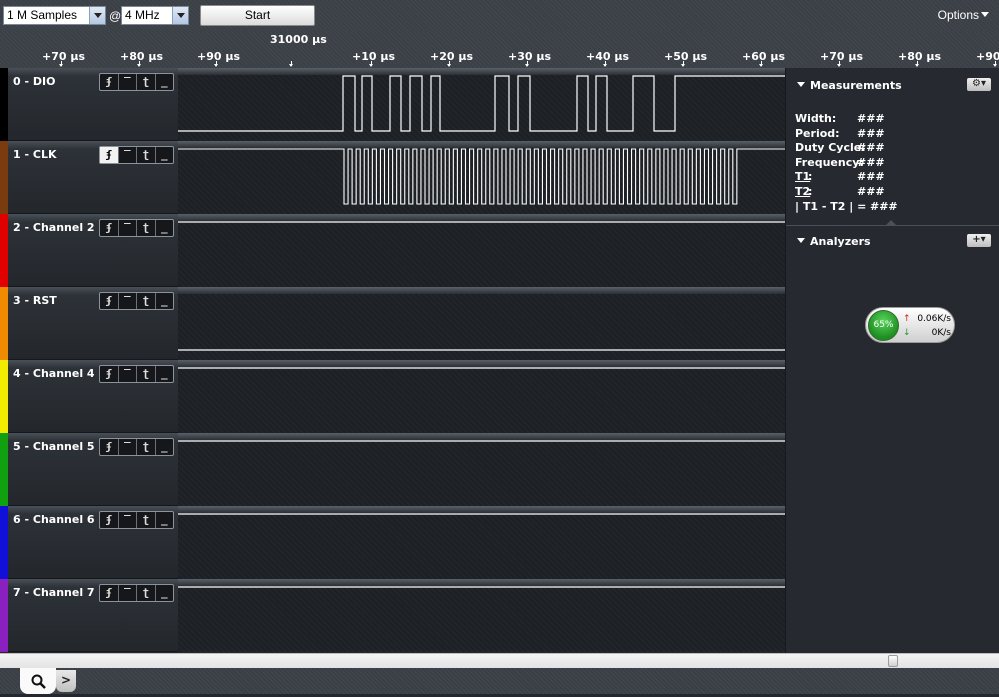 Image resolution: width=999 pixels, height=697 pixels. I want to click on cpu-usage-gauge: 65%, so click(883, 325).